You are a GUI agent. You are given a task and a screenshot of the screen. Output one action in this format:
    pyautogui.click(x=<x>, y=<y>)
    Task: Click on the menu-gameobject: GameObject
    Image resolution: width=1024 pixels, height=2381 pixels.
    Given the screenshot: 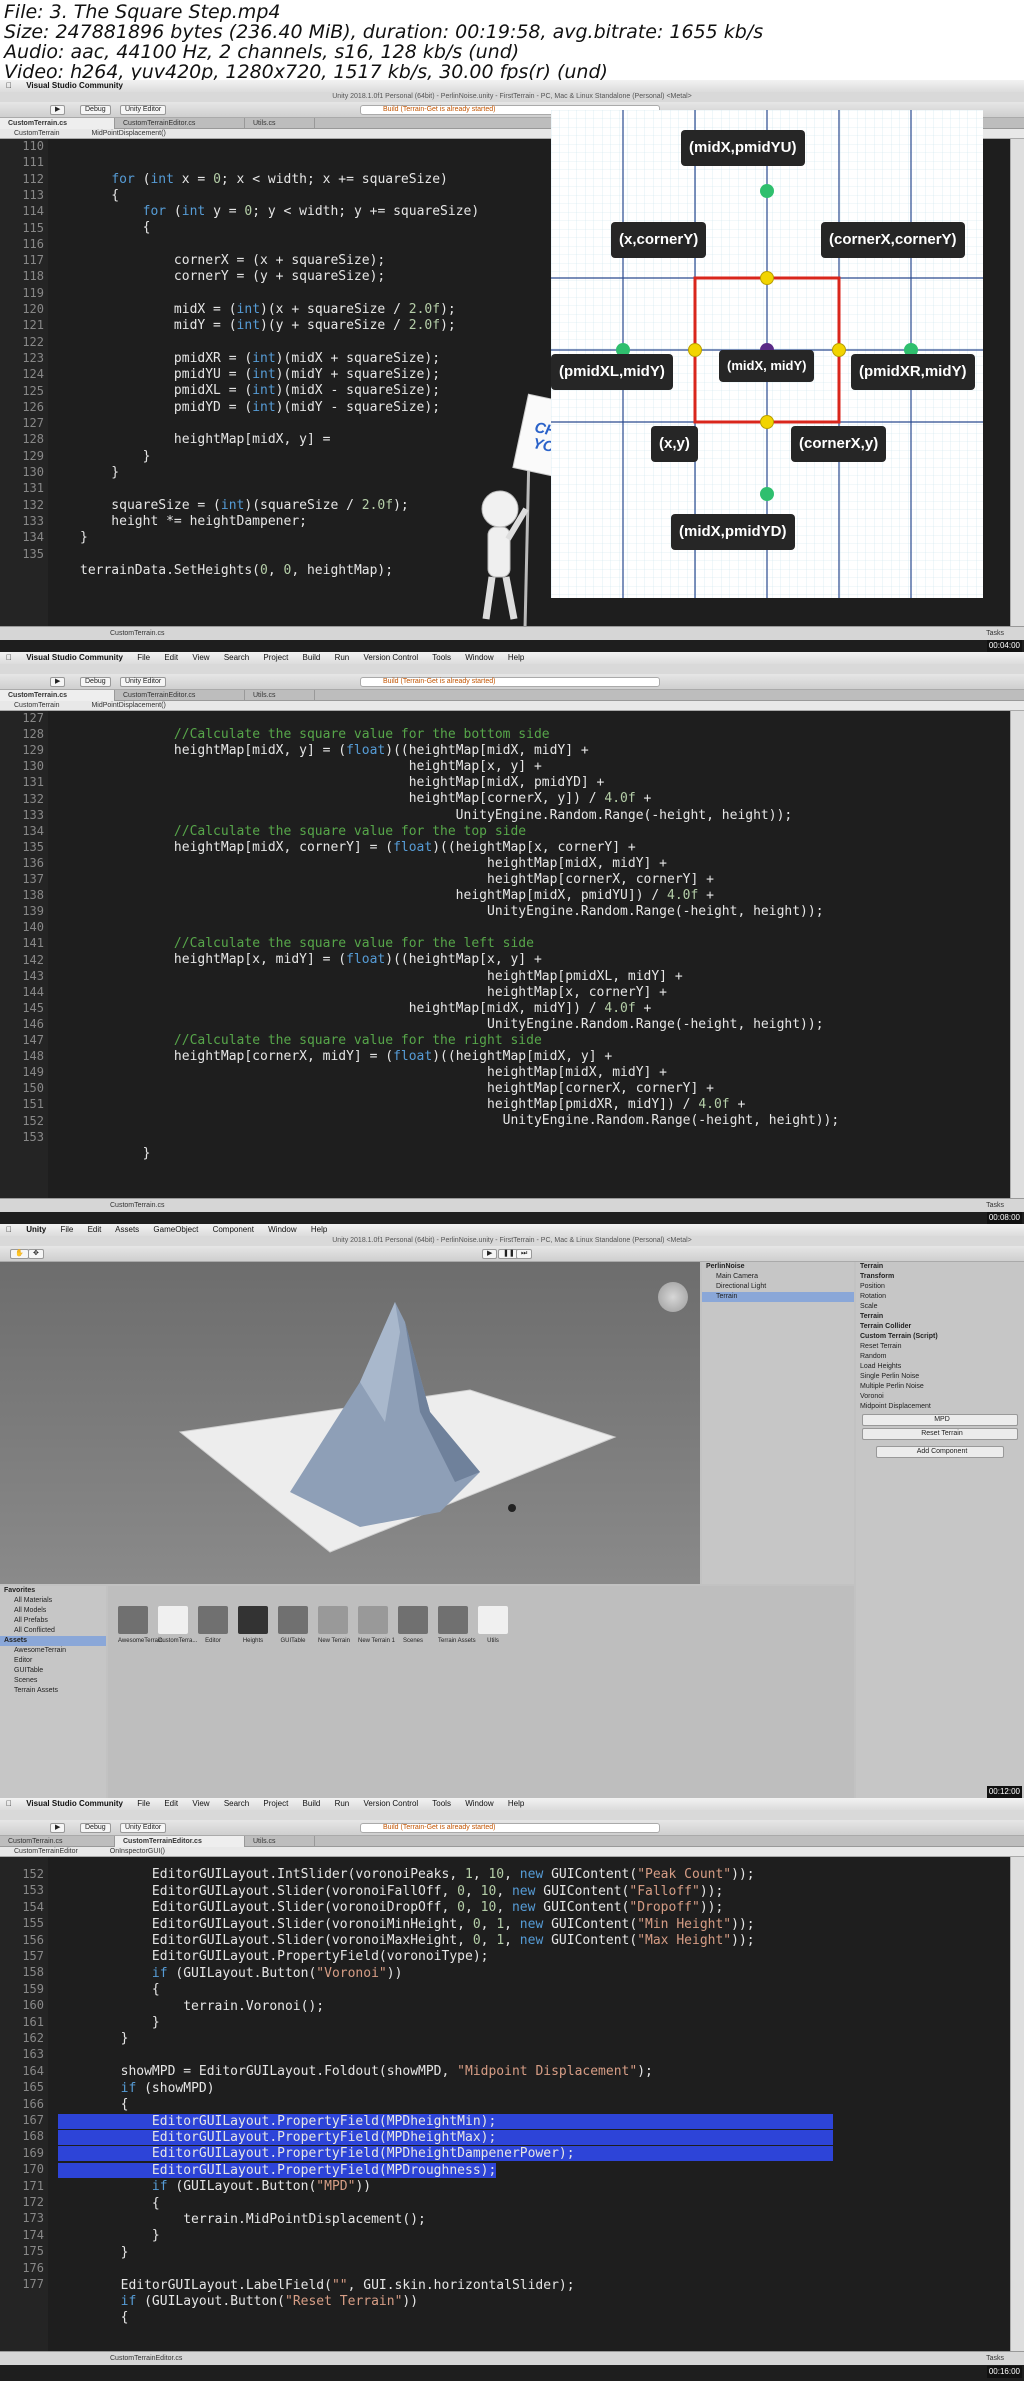 What is the action you would take?
    pyautogui.click(x=175, y=1229)
    